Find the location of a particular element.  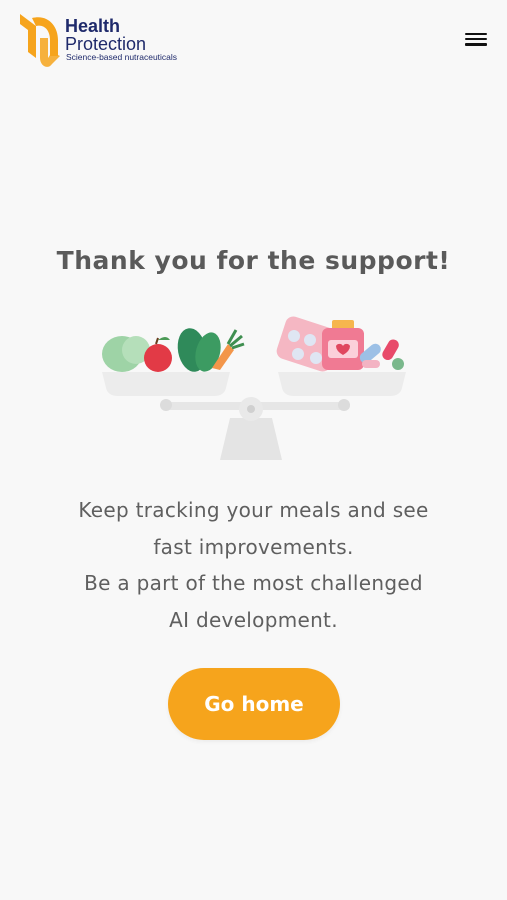

hamburger-menu-icon is located at coordinates (476, 34).